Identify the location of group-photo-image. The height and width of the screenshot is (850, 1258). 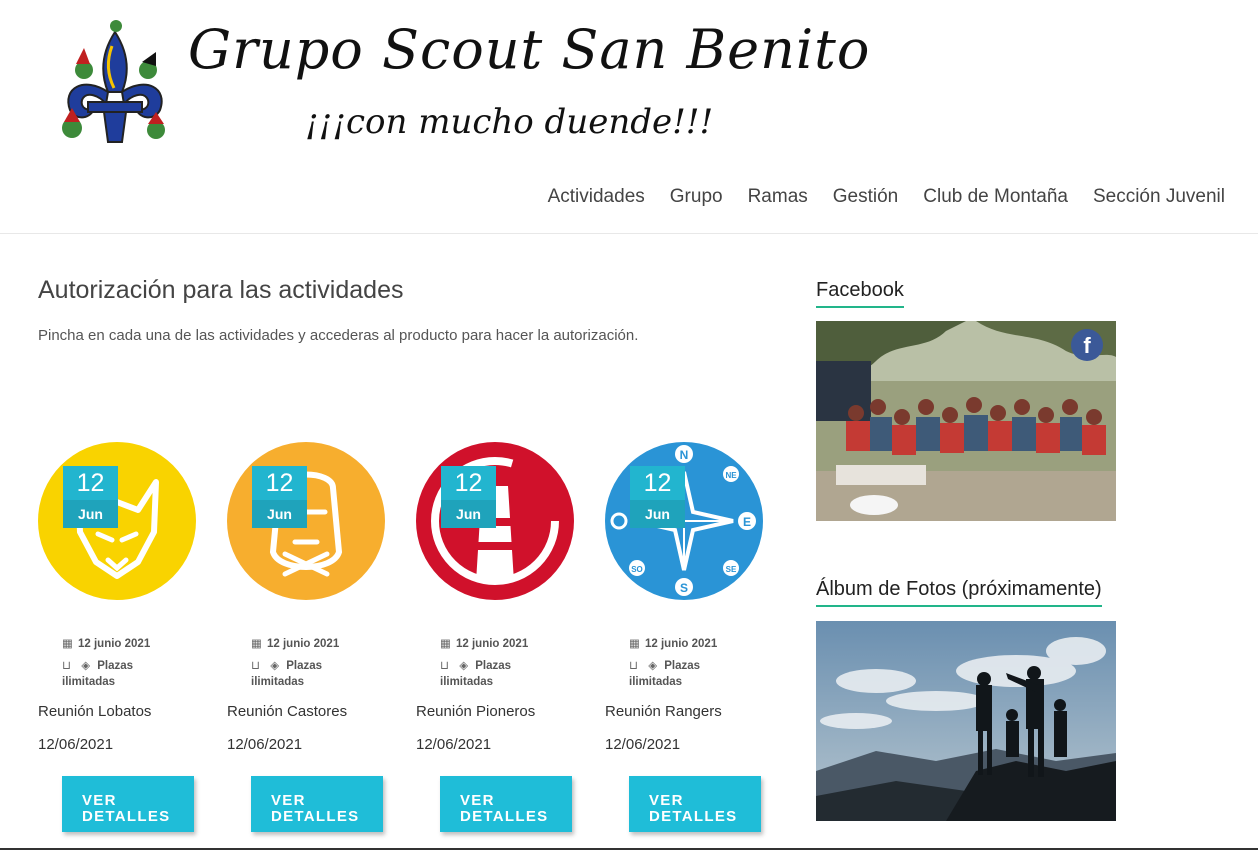
(966, 421).